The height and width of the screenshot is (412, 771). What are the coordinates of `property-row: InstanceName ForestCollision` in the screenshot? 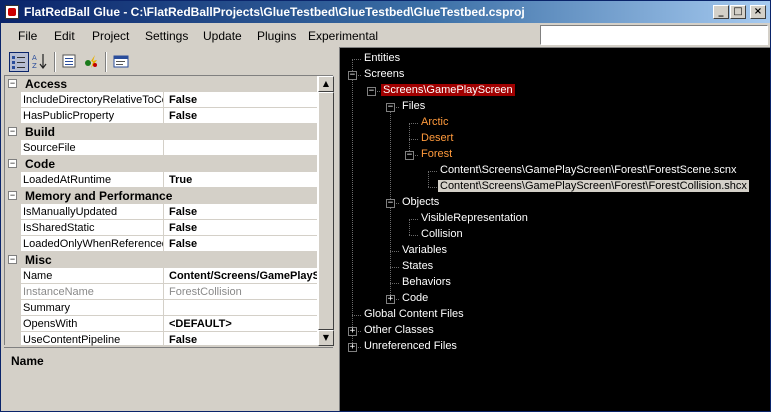 It's located at (161, 292).